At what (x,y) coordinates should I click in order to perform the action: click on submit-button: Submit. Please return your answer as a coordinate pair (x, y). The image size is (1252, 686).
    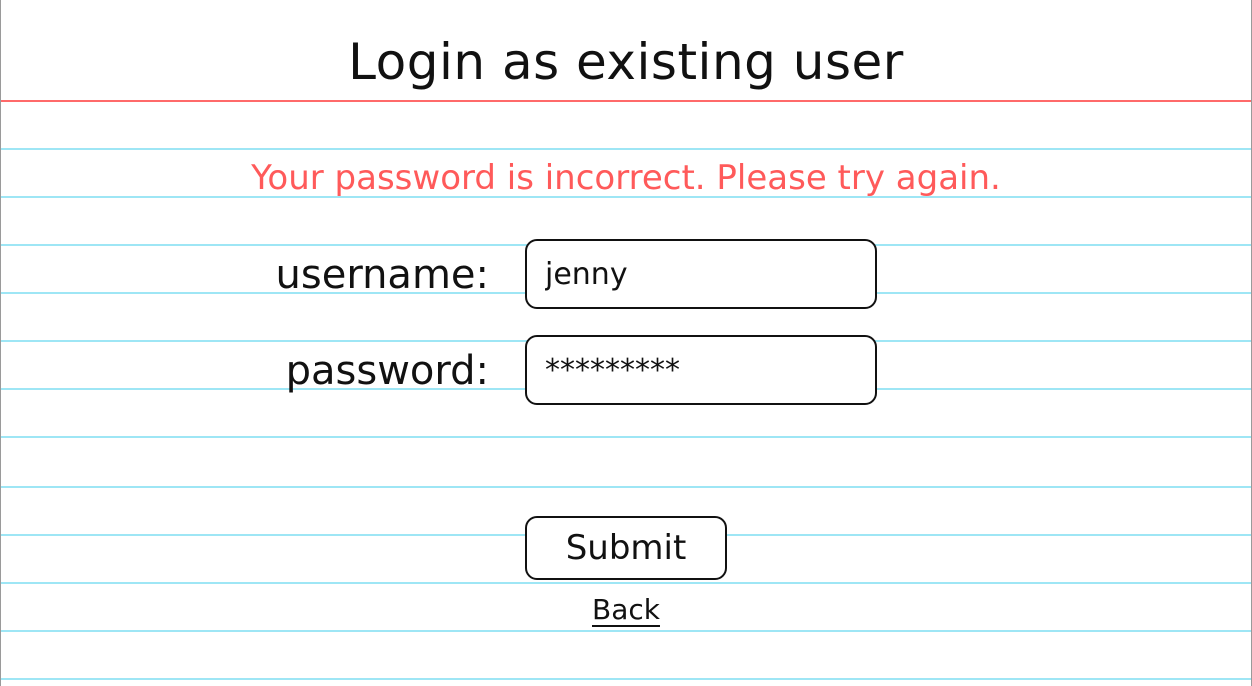
    Looking at the image, I should click on (626, 548).